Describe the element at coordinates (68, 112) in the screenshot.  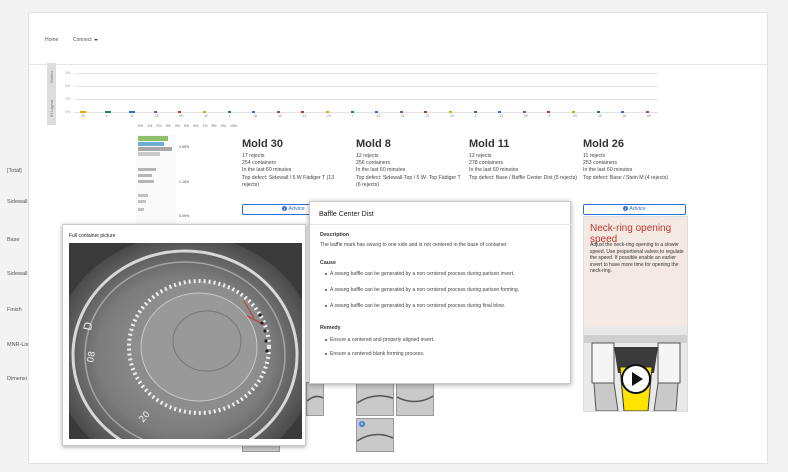
I see `y-tick: 0%` at that location.